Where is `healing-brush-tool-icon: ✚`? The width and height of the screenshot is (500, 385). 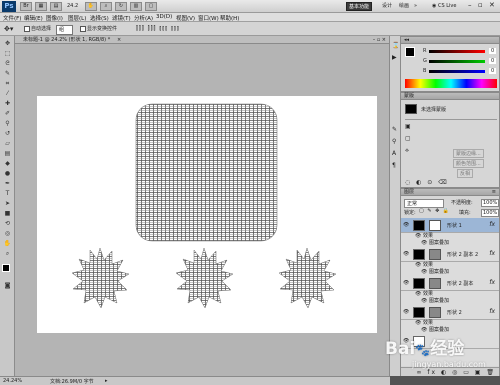
healing-brush-tool-icon: ✚ is located at coordinates (7, 104).